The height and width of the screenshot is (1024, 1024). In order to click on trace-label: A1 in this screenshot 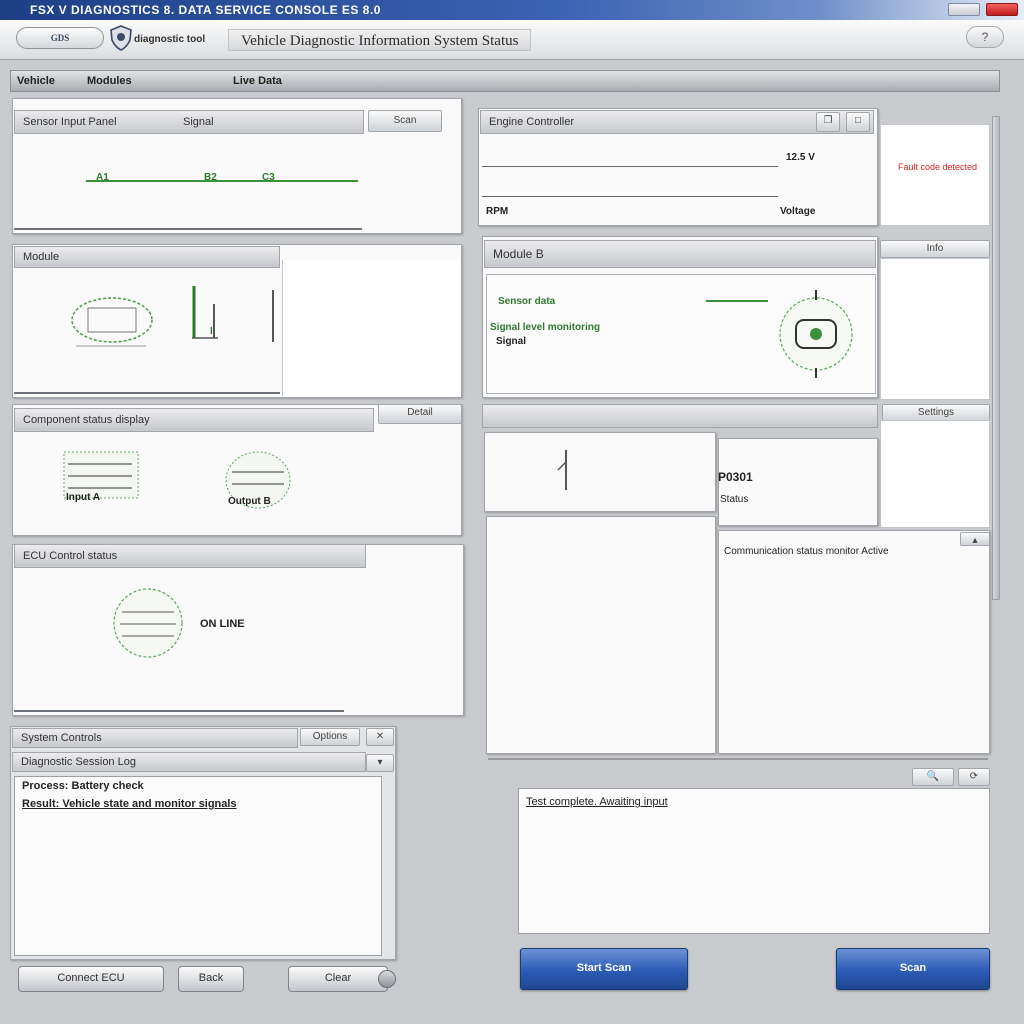, I will do `click(102, 177)`.